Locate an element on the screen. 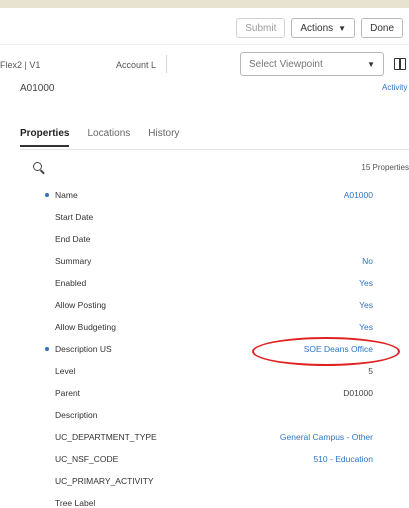 The image size is (409, 508). property-value: General Campus - Other is located at coordinates (326, 437).